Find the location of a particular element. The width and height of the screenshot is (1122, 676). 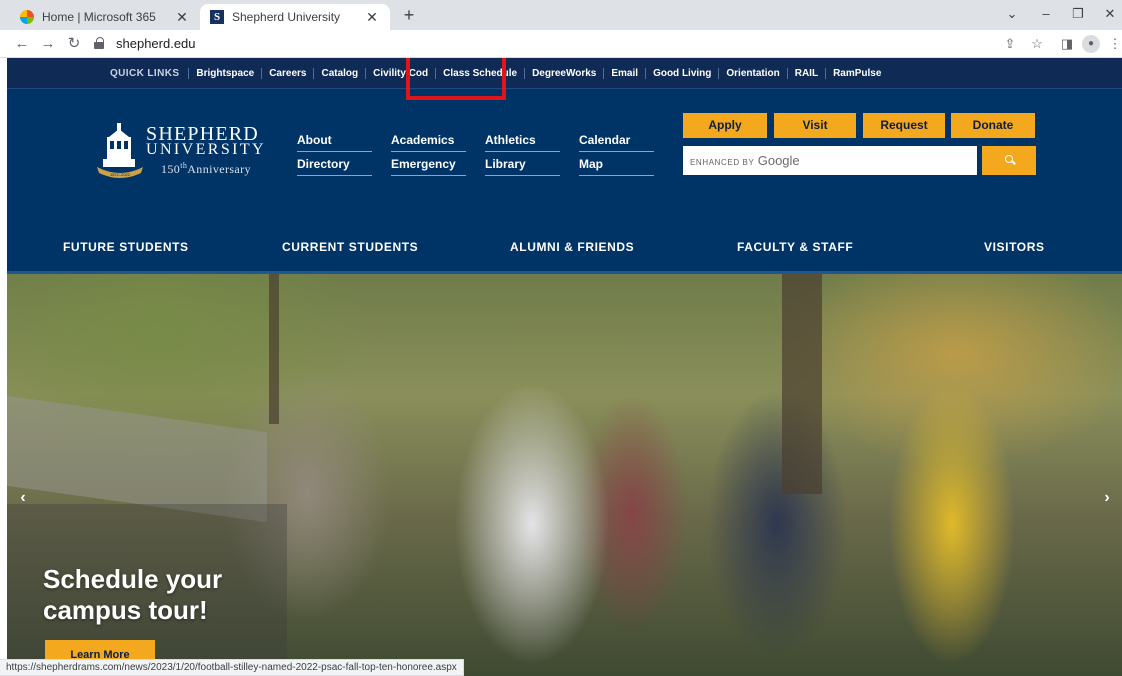

quick-link-careers: Careers is located at coordinates (287, 73).